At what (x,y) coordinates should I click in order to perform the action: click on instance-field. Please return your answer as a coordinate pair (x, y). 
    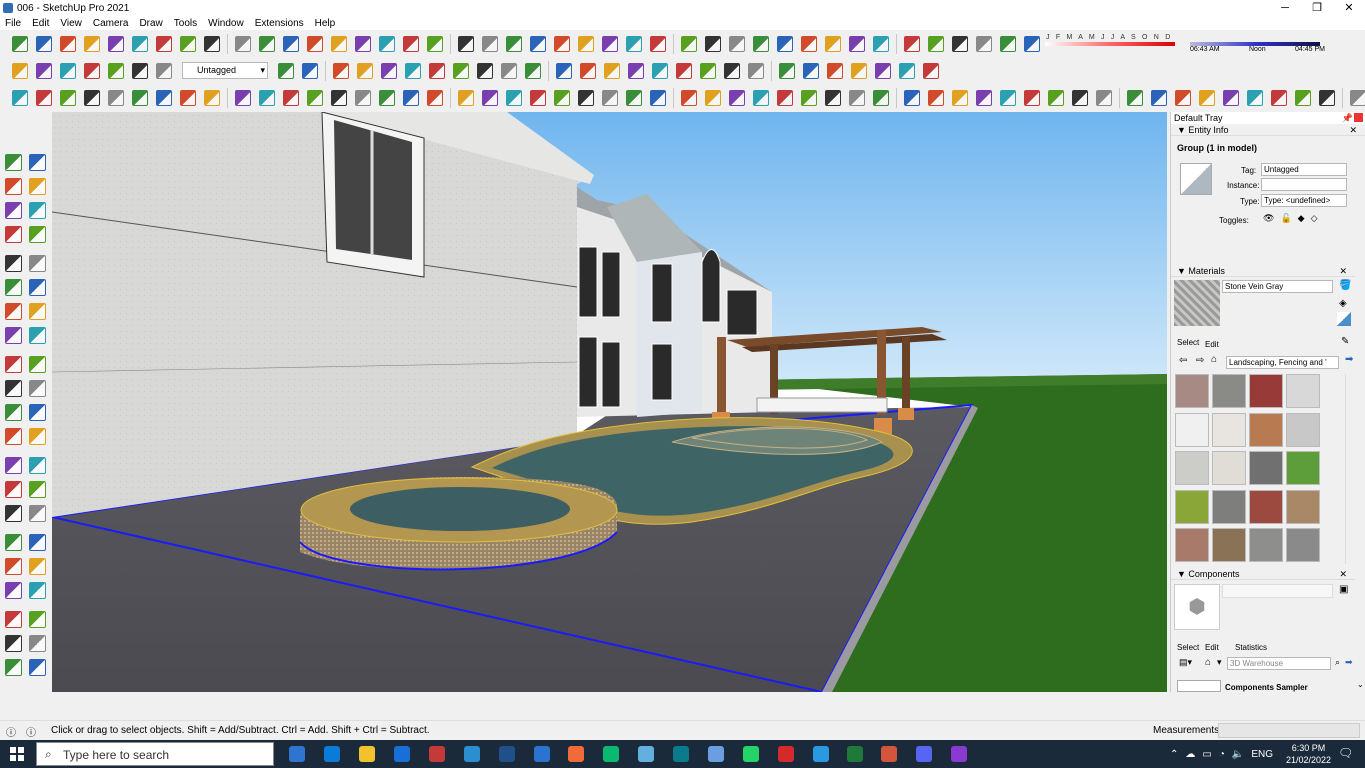
    Looking at the image, I should click on (1304, 184).